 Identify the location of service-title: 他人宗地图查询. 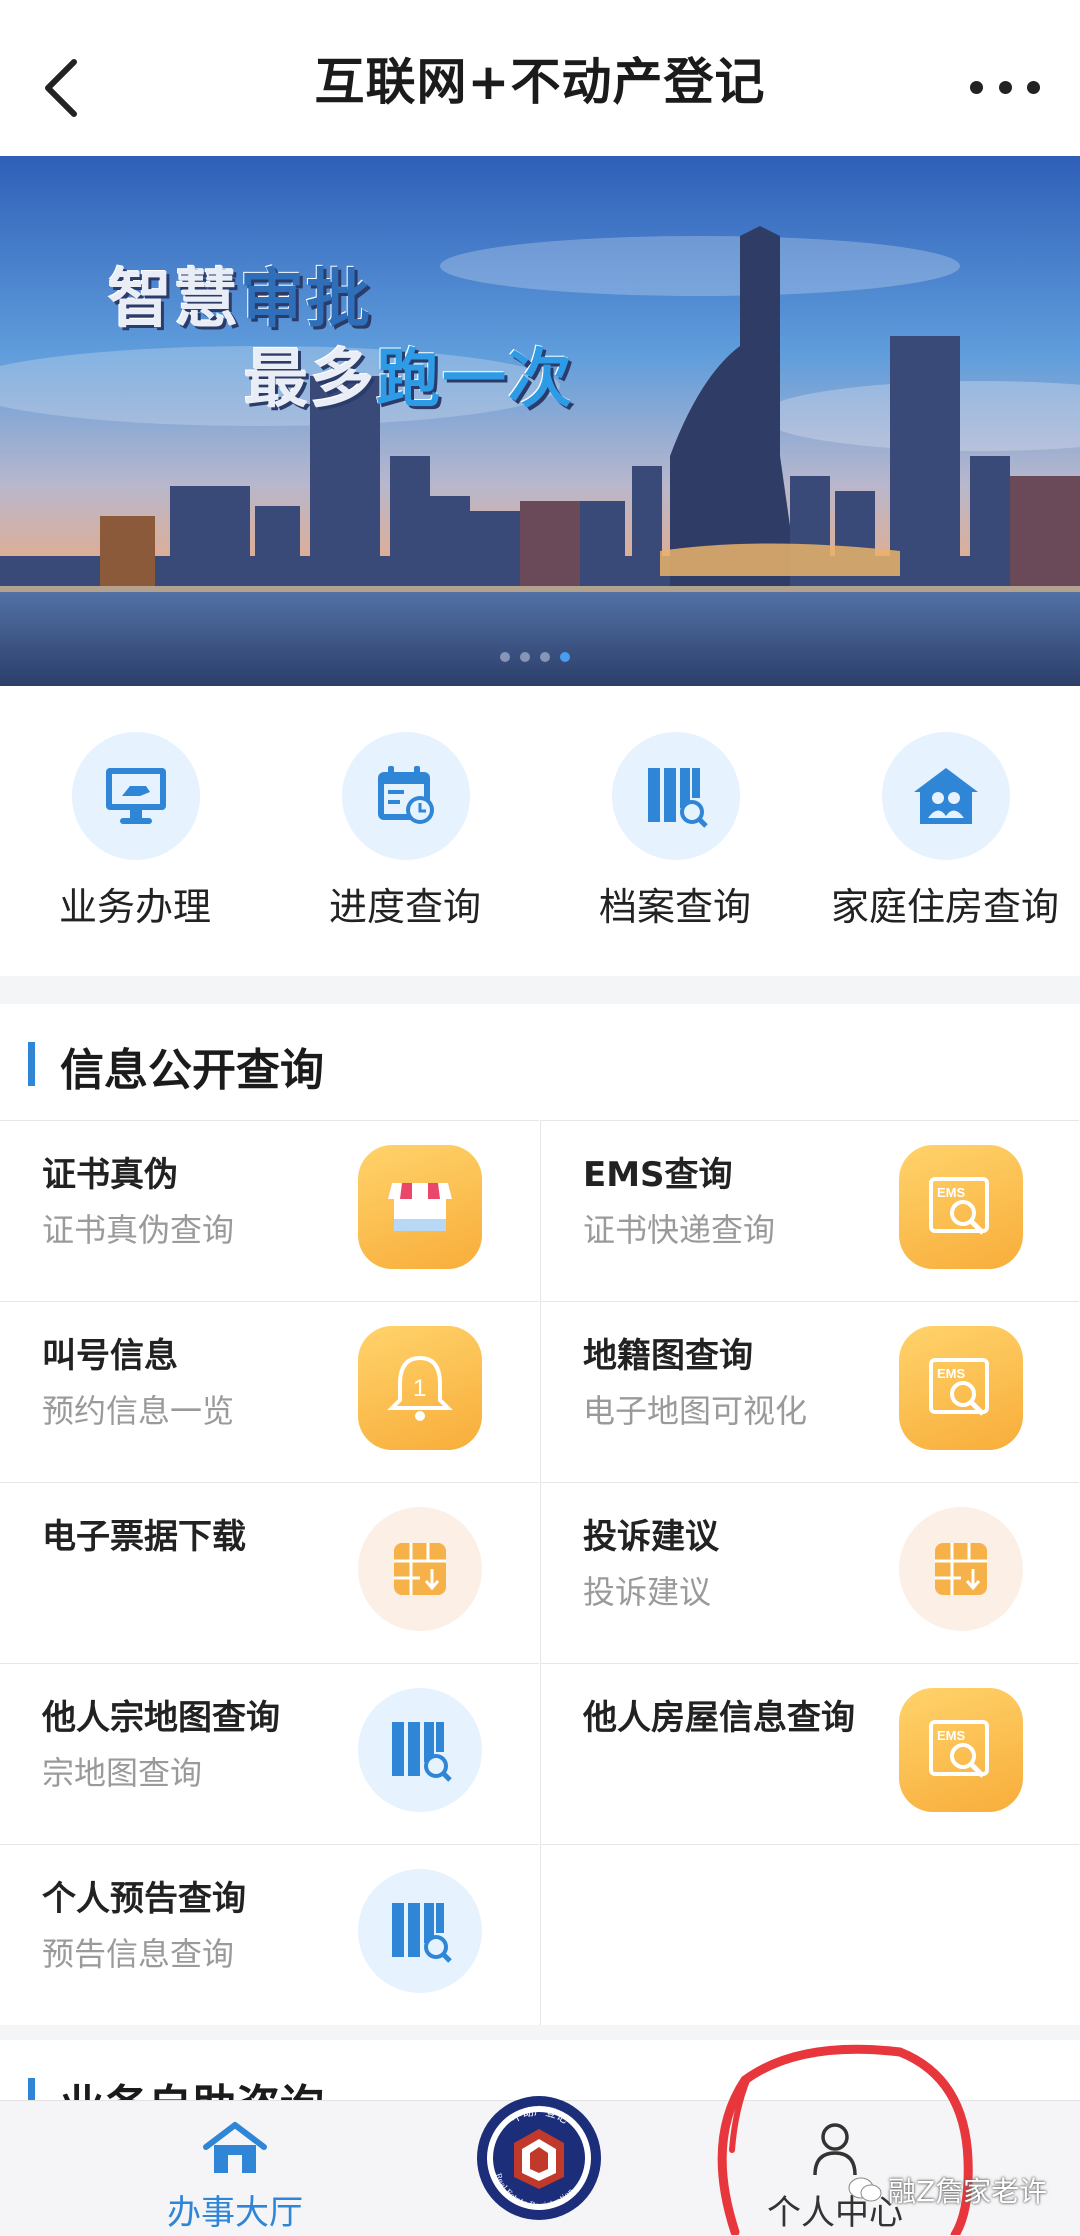
(161, 1718).